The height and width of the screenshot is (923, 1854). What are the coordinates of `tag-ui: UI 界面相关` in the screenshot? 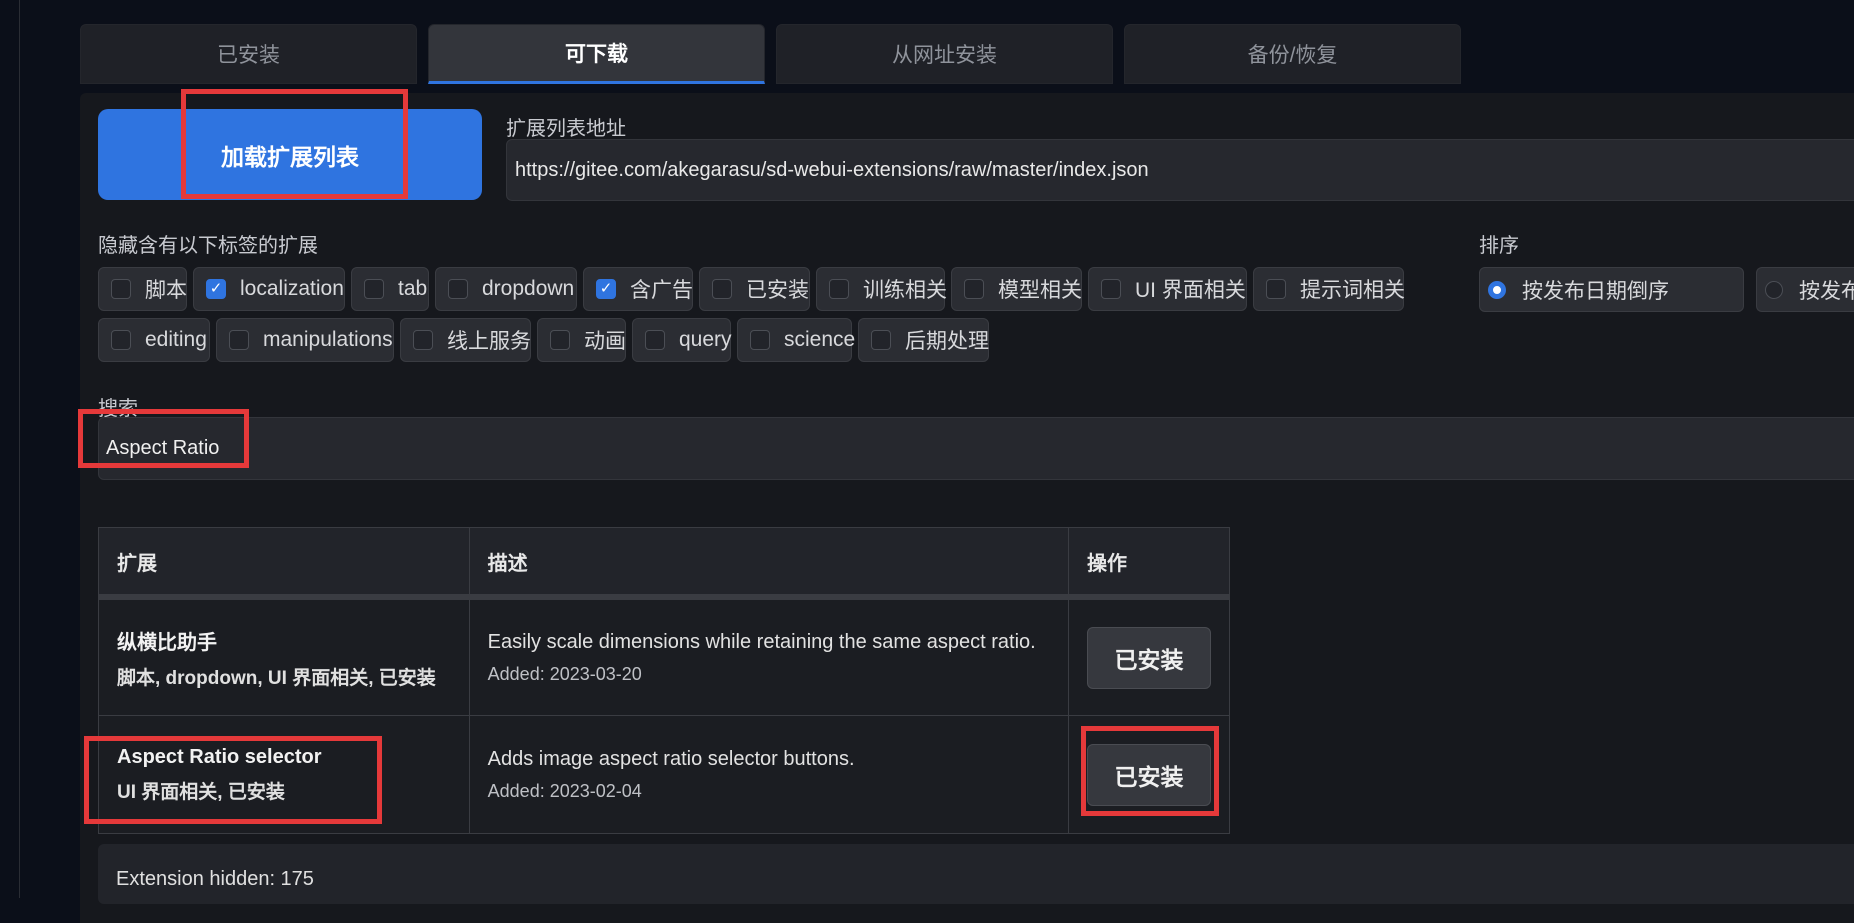 It's located at (1167, 289).